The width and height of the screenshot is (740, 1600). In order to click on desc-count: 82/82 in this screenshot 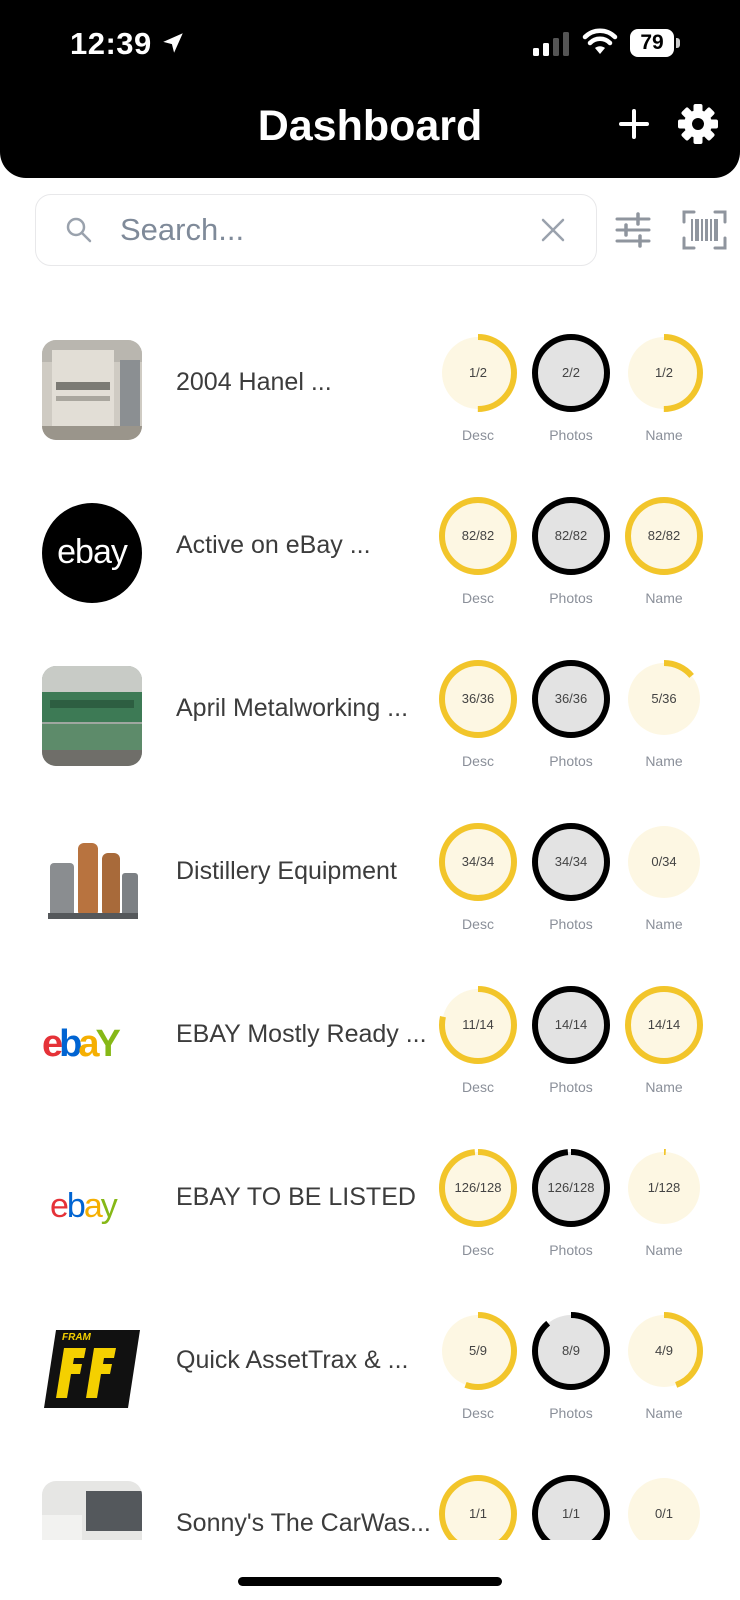, I will do `click(478, 535)`.